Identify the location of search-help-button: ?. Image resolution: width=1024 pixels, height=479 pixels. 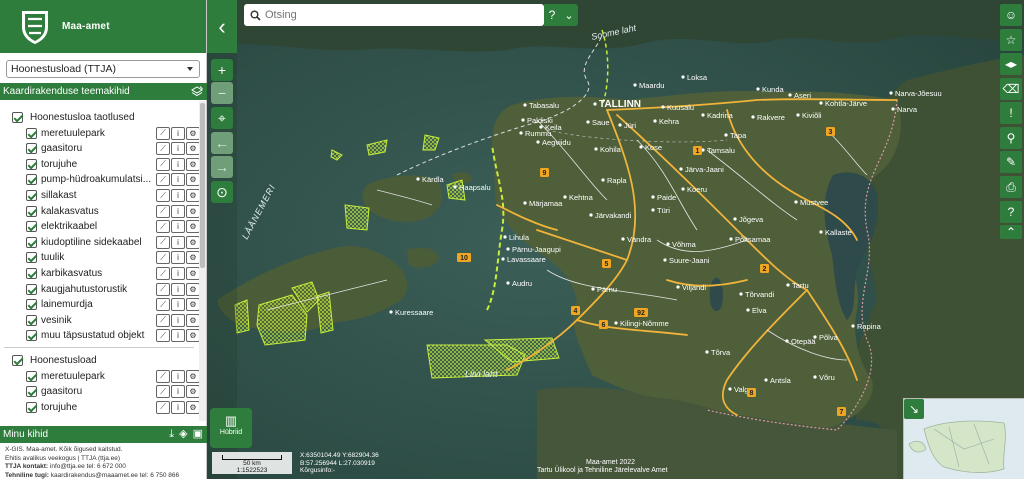
(552, 15).